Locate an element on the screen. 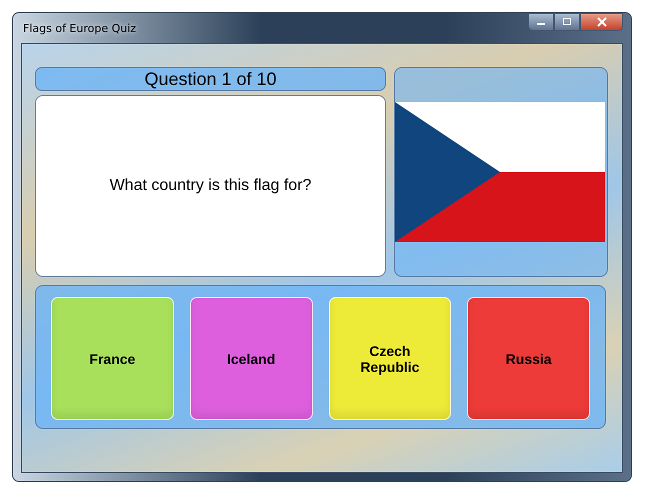 Image resolution: width=652 pixels, height=502 pixels. close-button is located at coordinates (601, 22).